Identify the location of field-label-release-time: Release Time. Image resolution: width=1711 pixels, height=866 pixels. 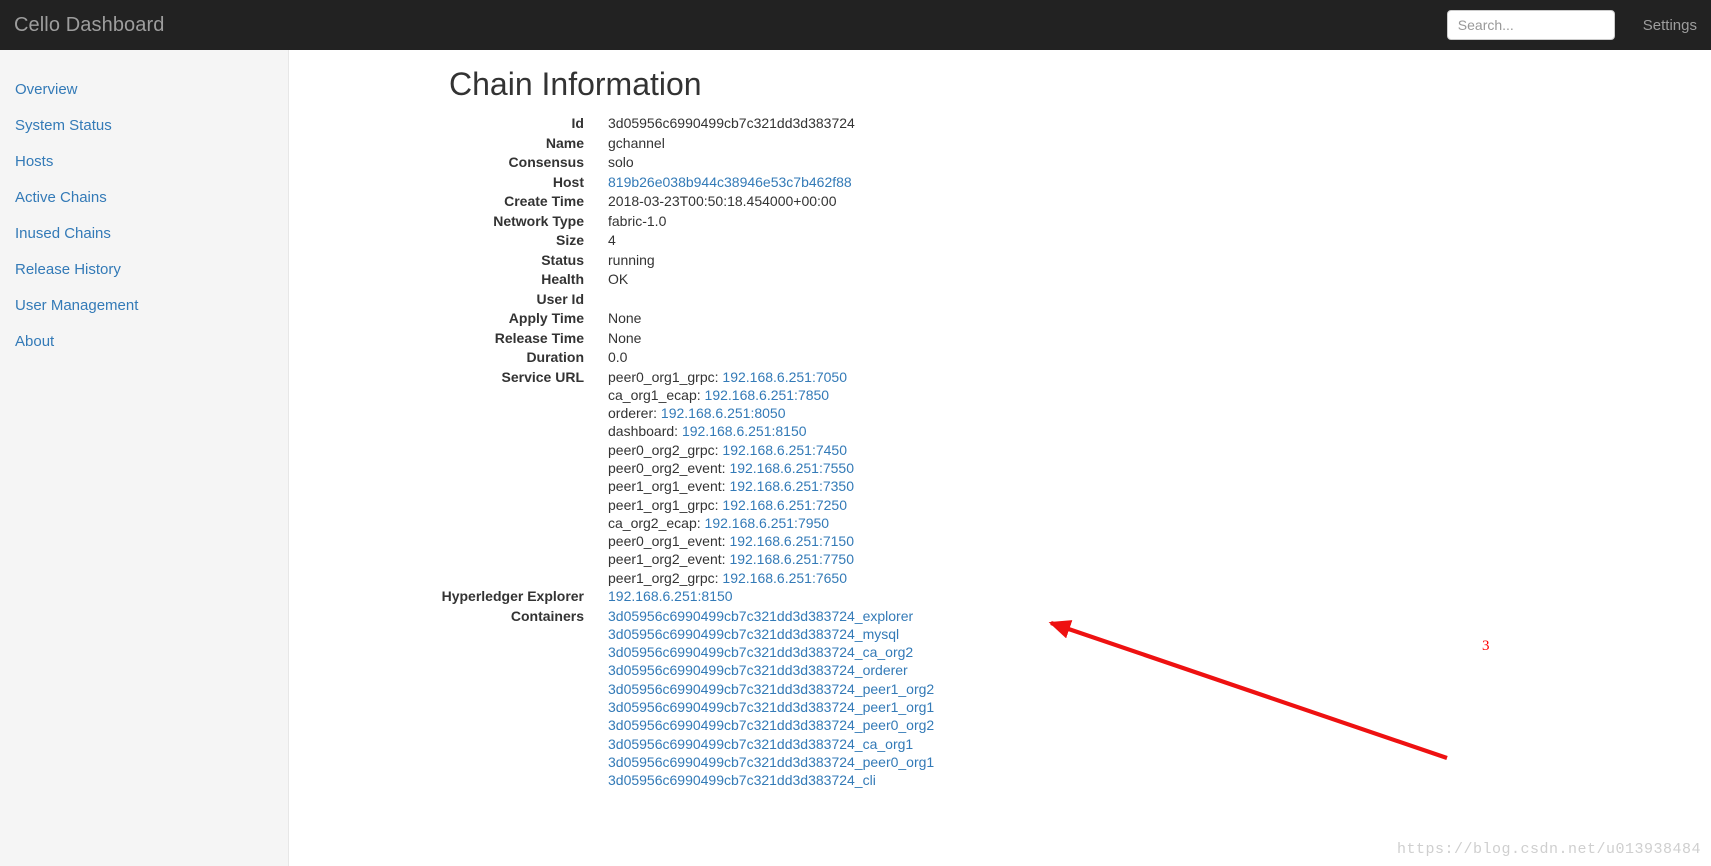
(539, 337).